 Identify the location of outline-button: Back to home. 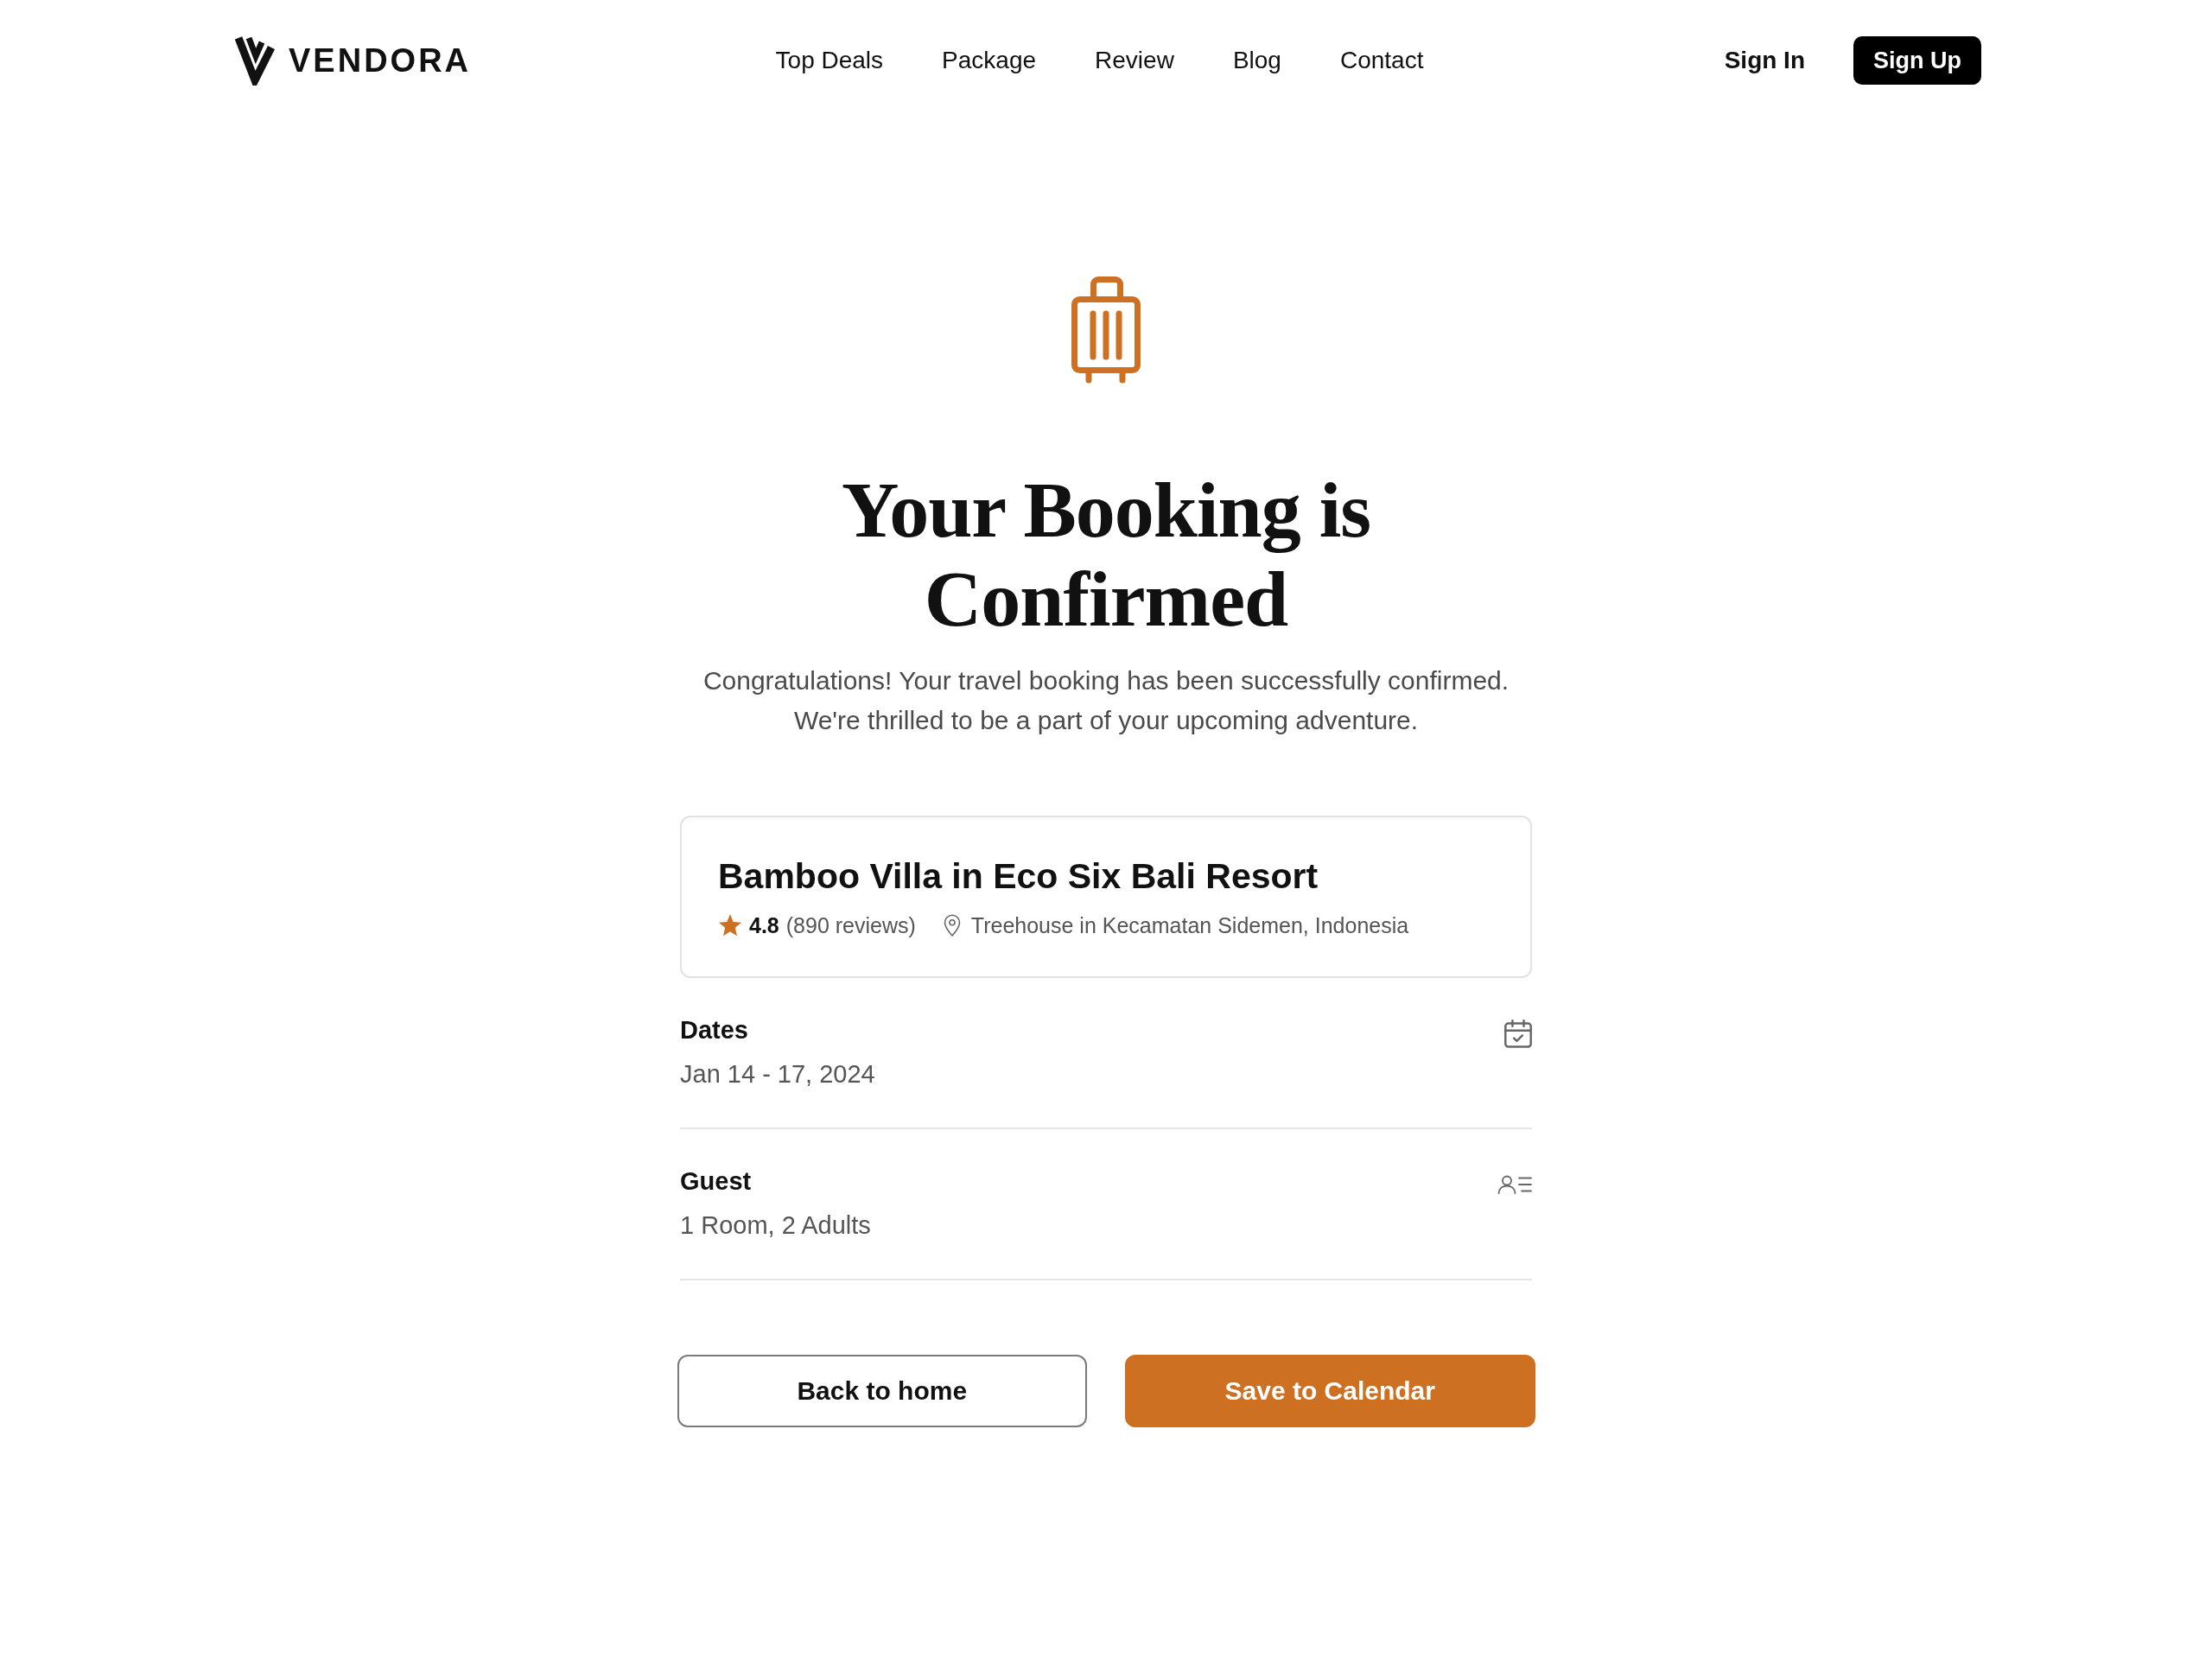
(882, 1391).